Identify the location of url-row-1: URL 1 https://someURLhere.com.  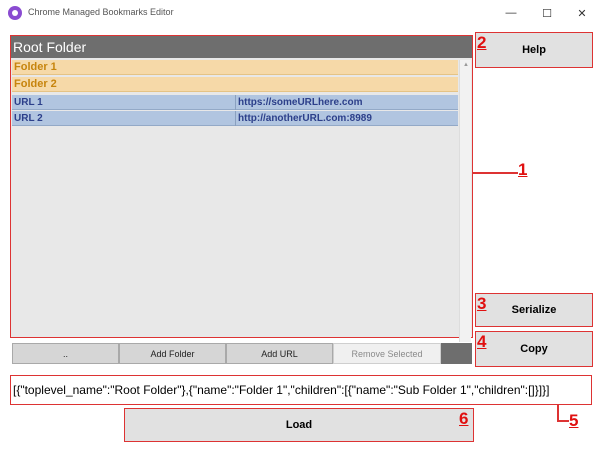
(235, 102).